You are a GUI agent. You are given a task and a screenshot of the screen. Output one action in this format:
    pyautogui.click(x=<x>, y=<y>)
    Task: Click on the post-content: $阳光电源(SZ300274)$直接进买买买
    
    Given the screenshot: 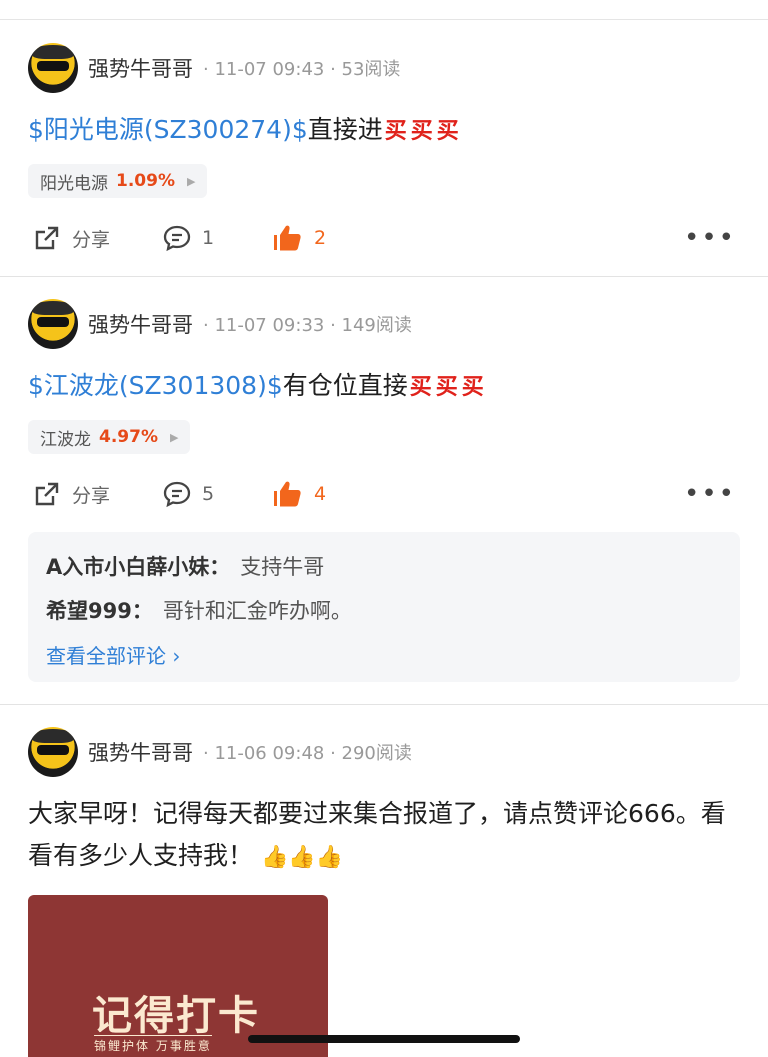 What is the action you would take?
    pyautogui.click(x=384, y=131)
    